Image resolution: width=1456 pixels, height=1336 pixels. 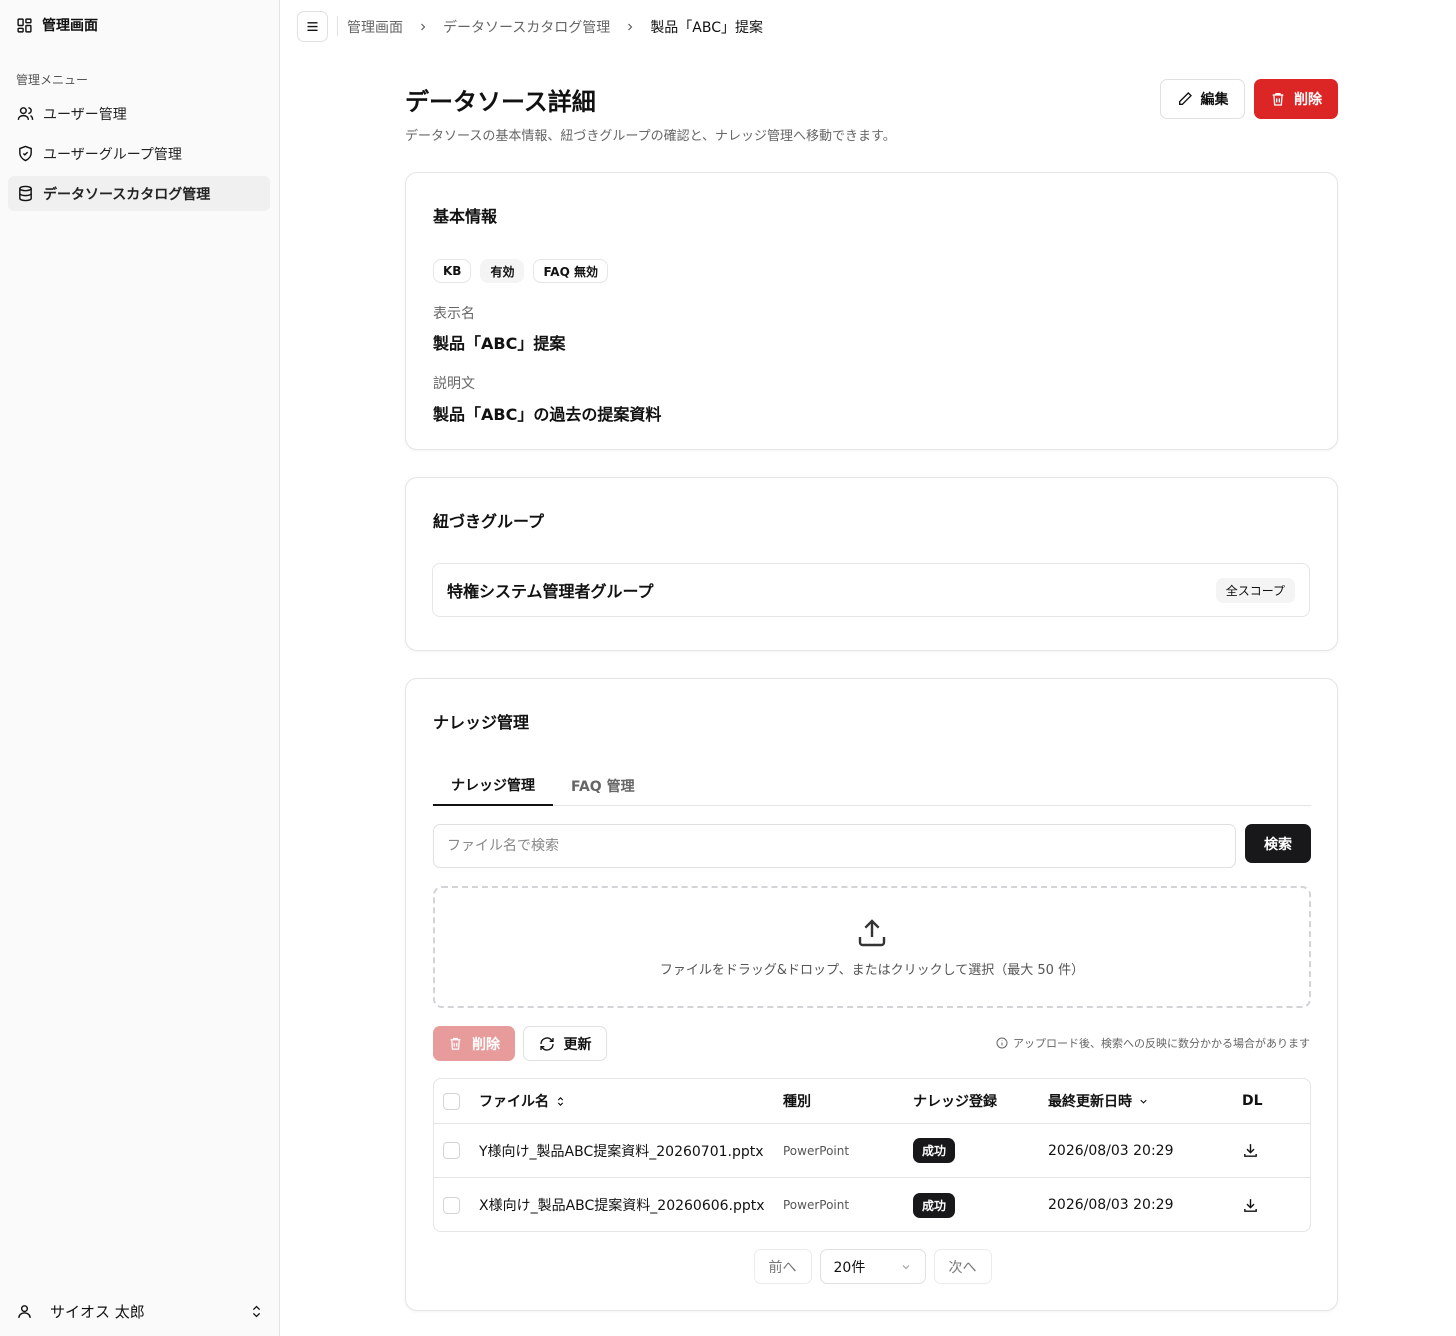 What do you see at coordinates (486, 1044) in the screenshot?
I see `bulk-delete-label: 削除` at bounding box center [486, 1044].